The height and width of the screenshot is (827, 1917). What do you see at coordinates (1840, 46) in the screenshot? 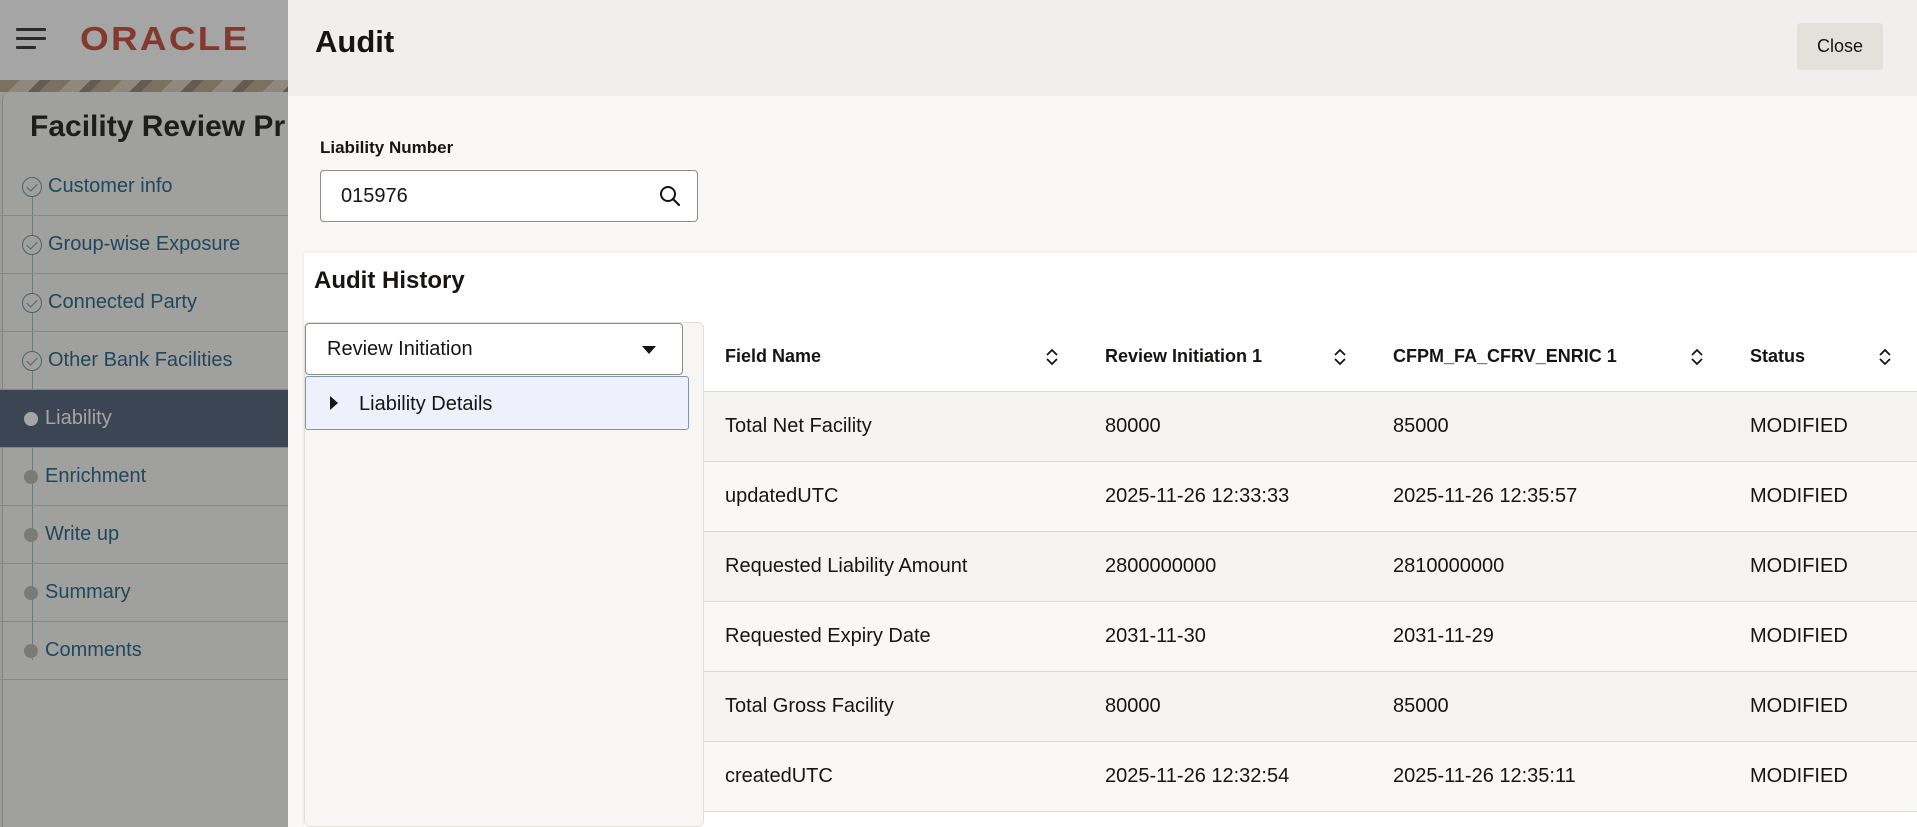
I see `close-button: Close` at bounding box center [1840, 46].